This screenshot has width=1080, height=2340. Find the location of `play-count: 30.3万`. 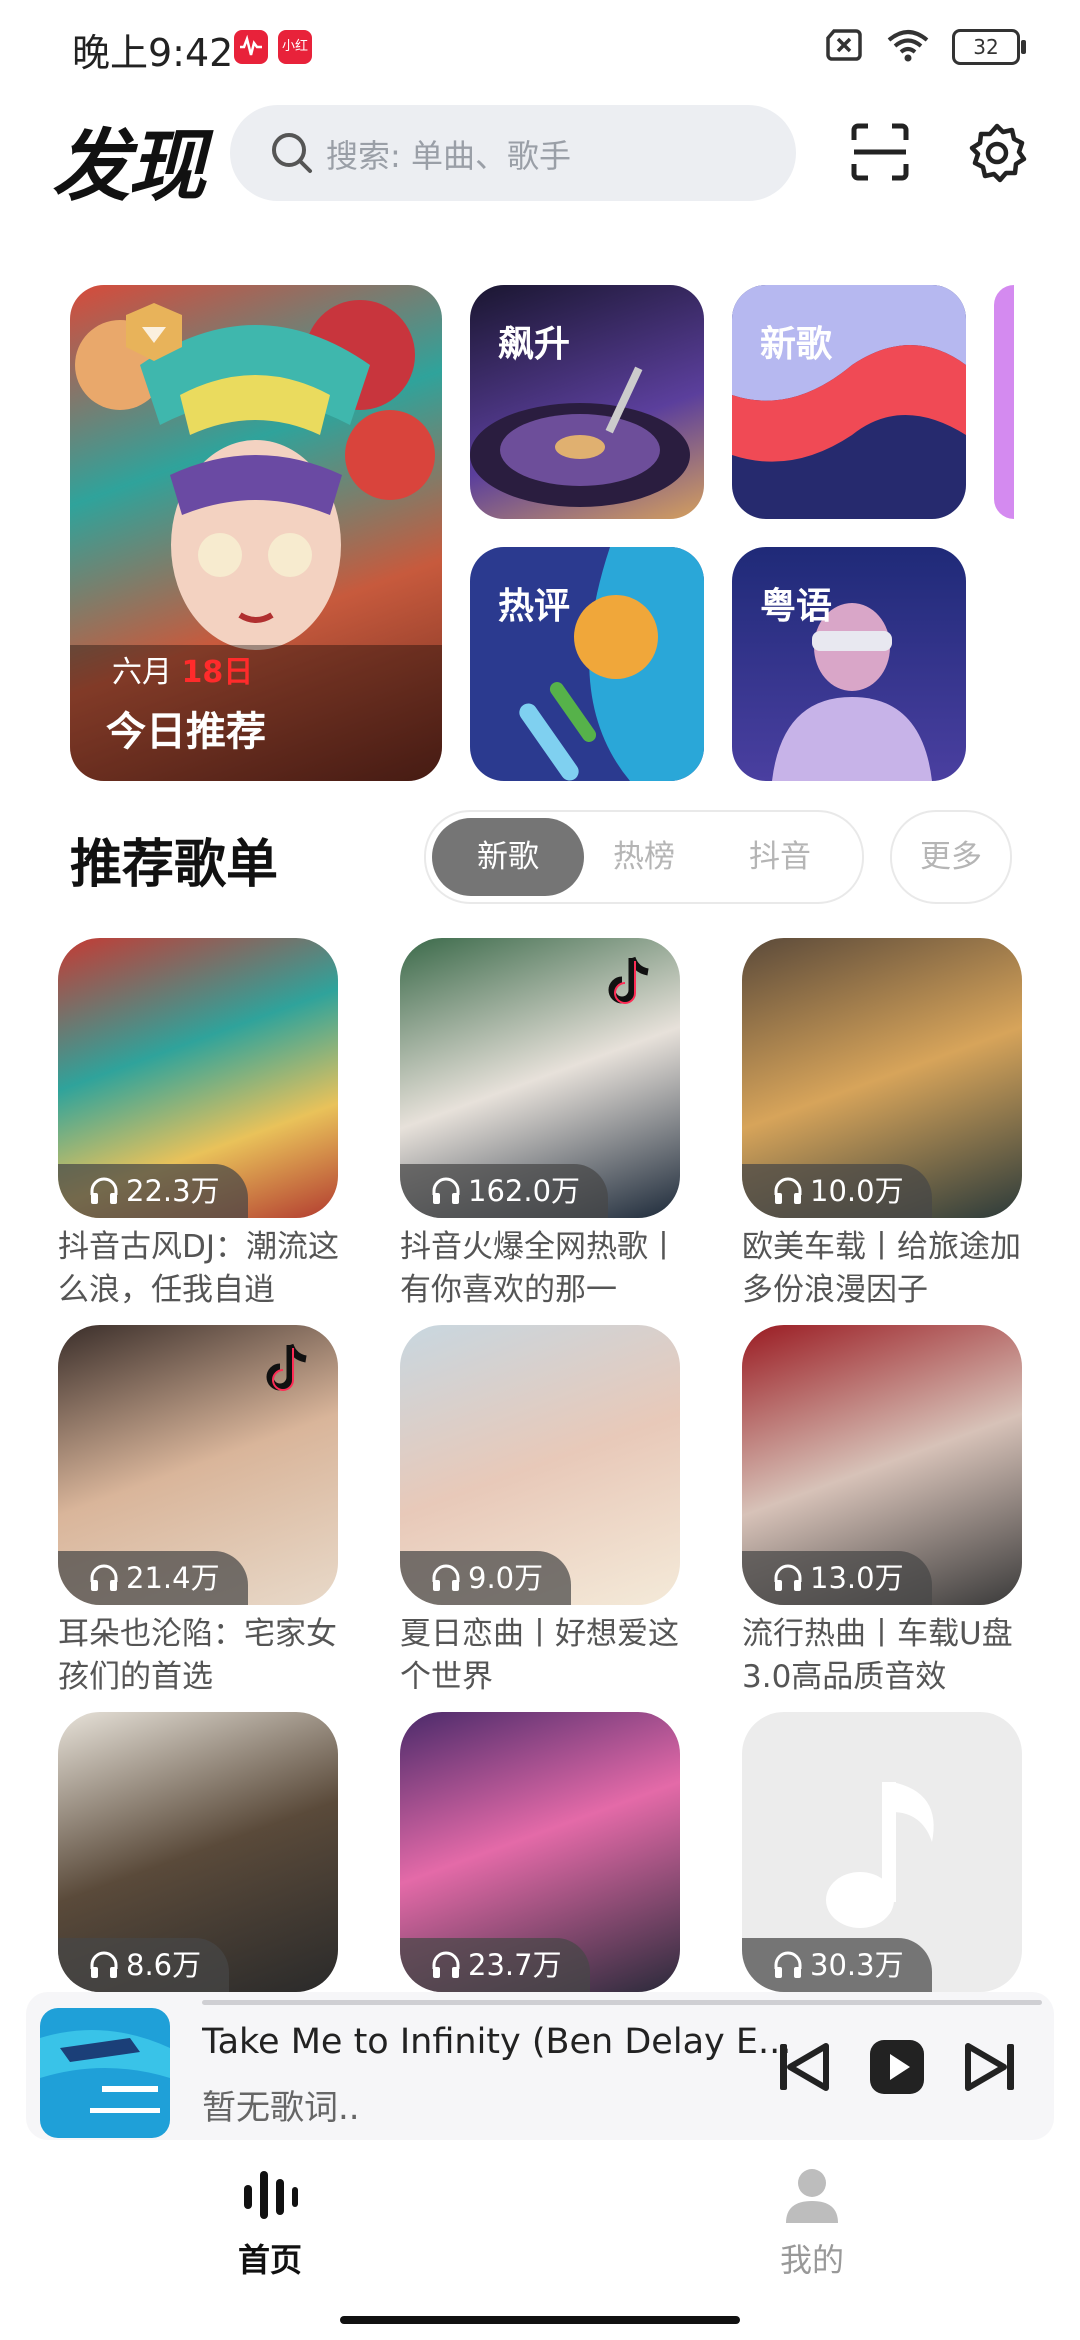

play-count: 30.3万 is located at coordinates (857, 1965).